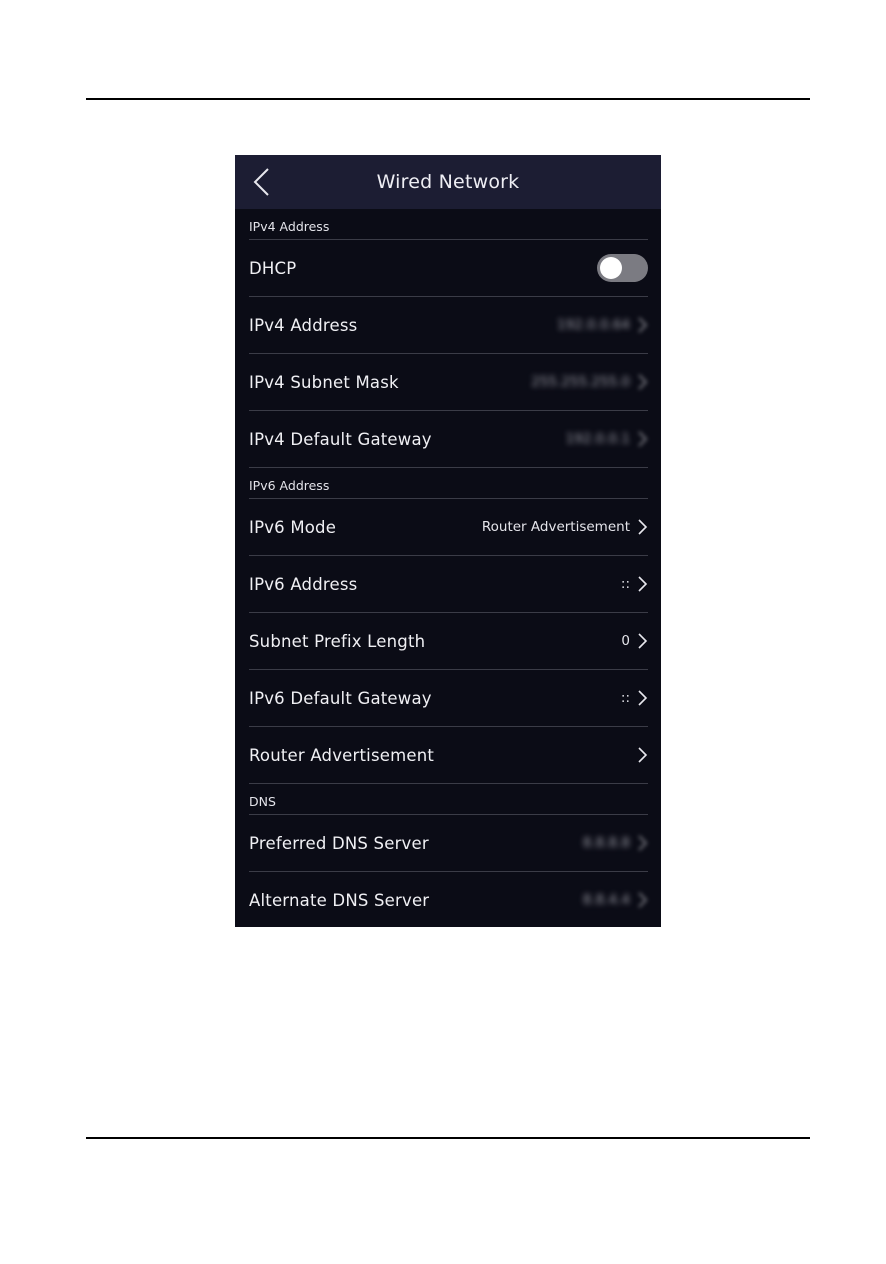 Image resolution: width=886 pixels, height=1264 pixels. I want to click on row-value: Router Advertisement, so click(555, 527).